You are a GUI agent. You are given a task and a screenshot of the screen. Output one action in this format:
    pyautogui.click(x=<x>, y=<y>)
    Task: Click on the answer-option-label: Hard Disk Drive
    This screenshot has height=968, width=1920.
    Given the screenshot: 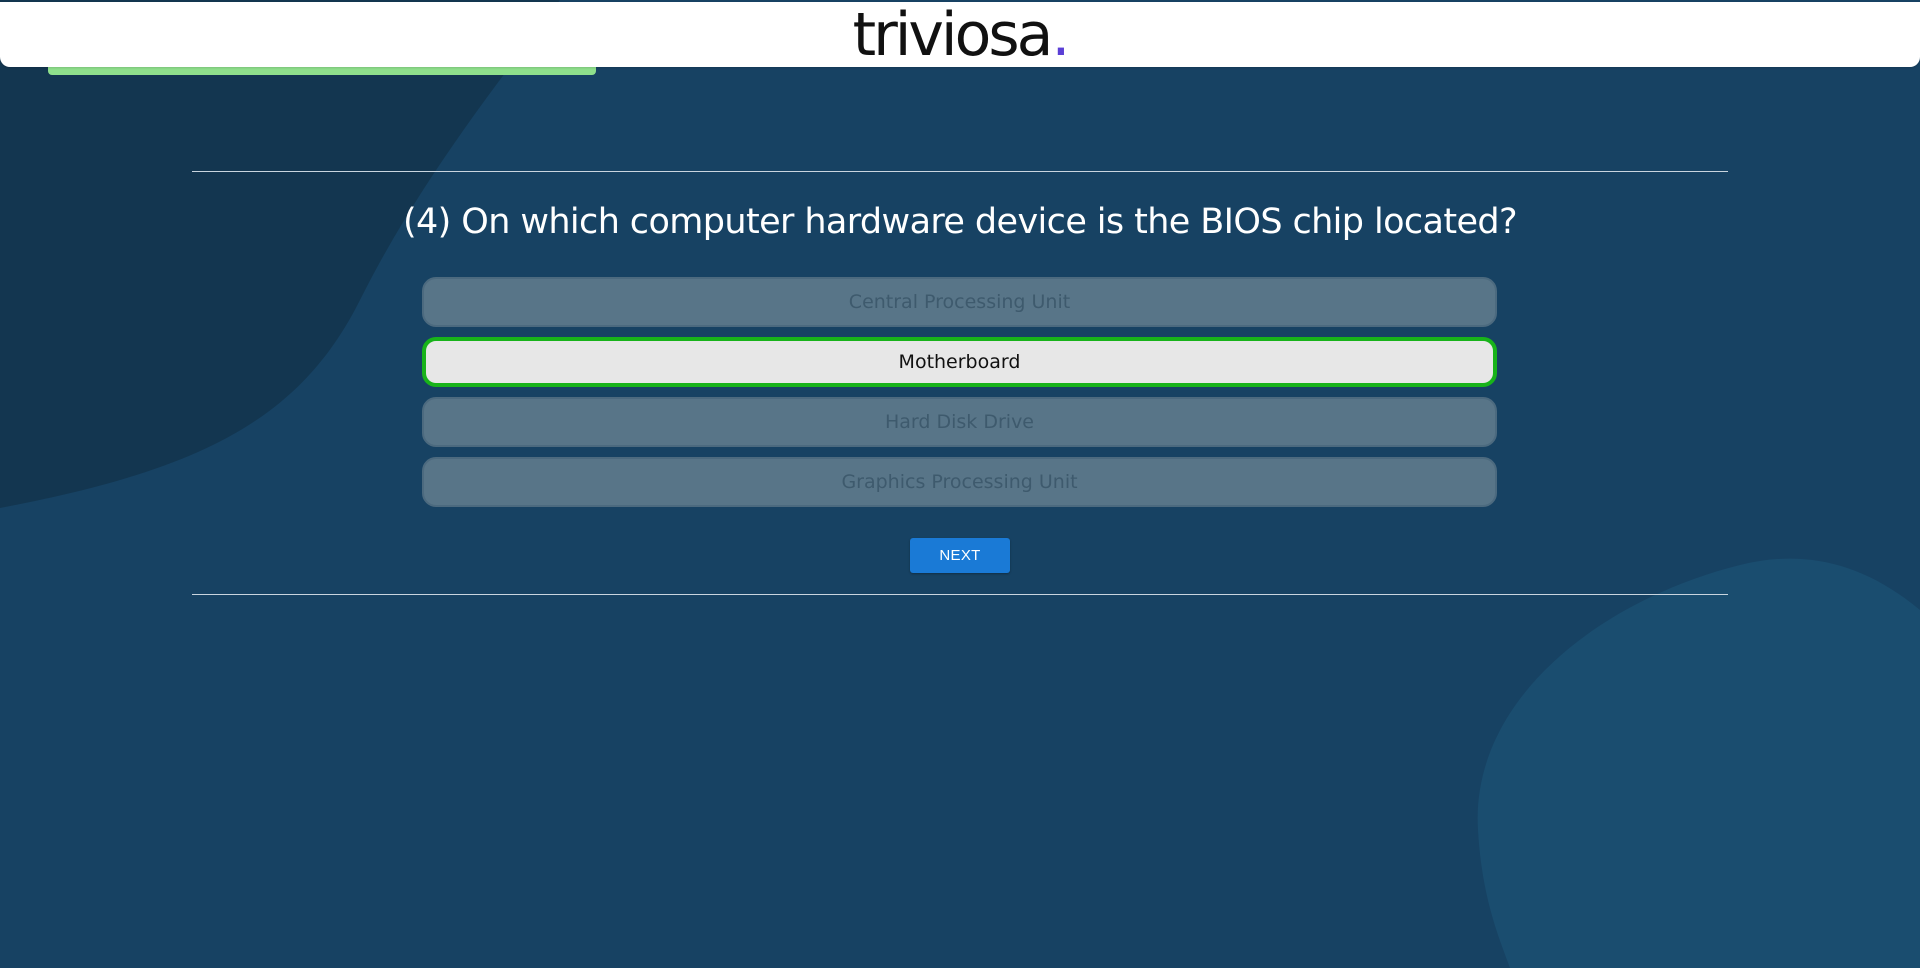 What is the action you would take?
    pyautogui.click(x=959, y=422)
    